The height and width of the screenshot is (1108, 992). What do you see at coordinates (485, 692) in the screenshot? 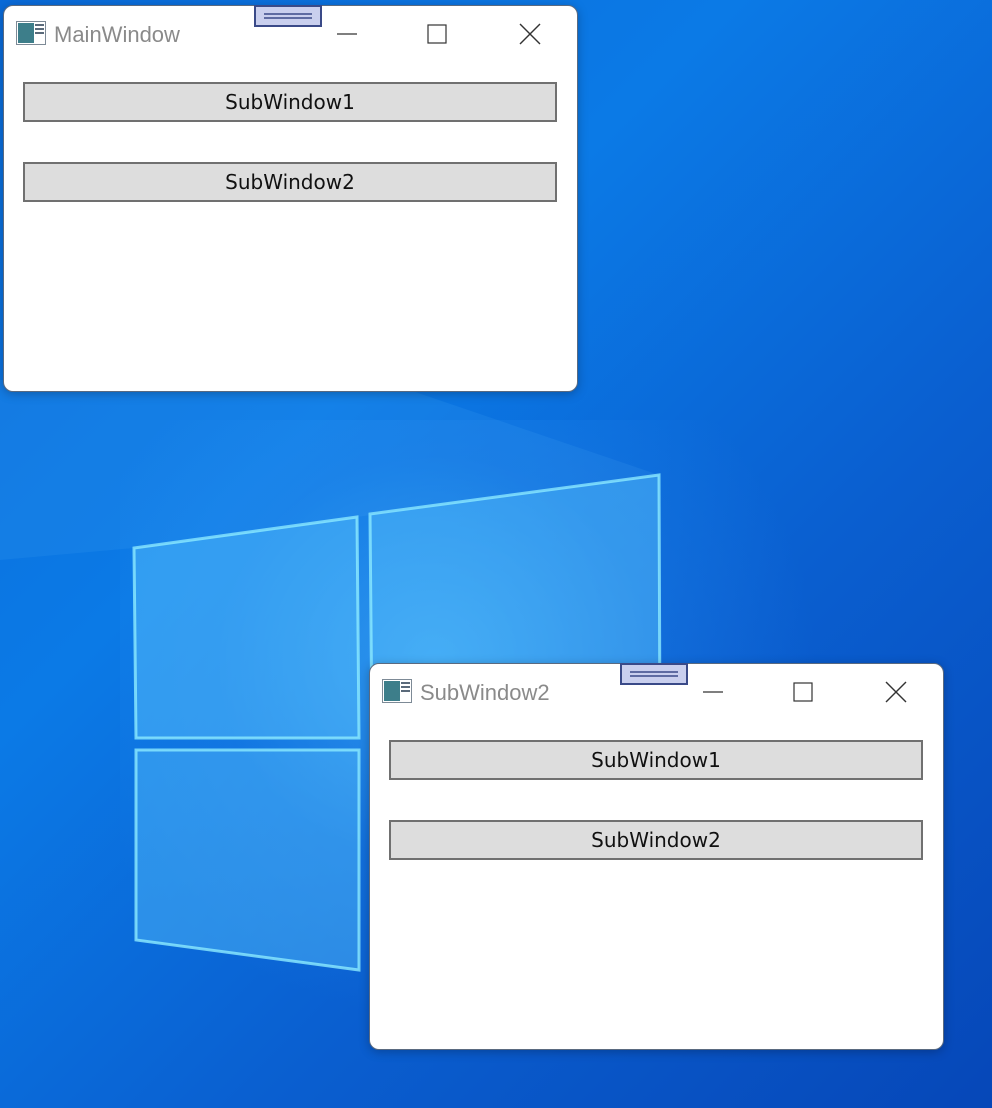
I see `window-title: SubWindow2` at bounding box center [485, 692].